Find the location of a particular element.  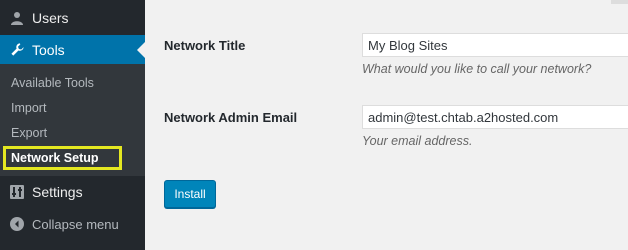

wrench-icon is located at coordinates (17, 50).